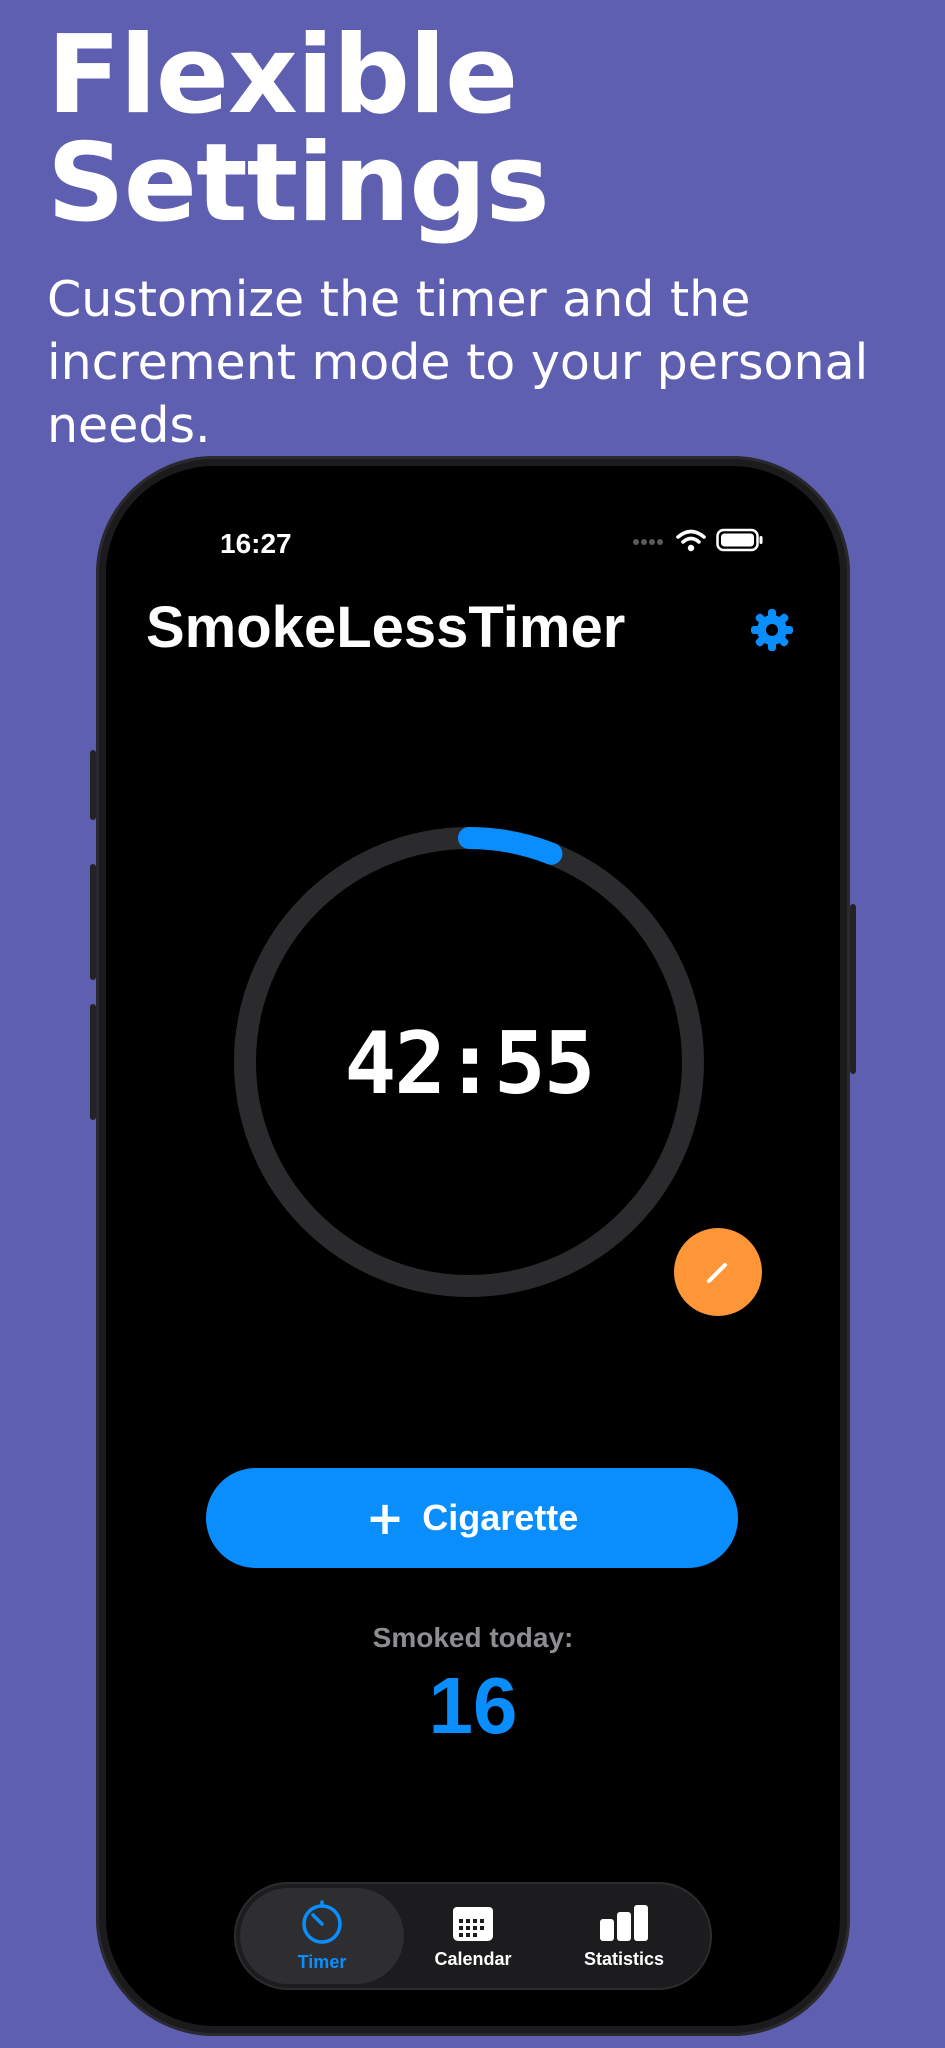 This screenshot has width=945, height=2048. What do you see at coordinates (322, 1921) in the screenshot?
I see `timer-icon` at bounding box center [322, 1921].